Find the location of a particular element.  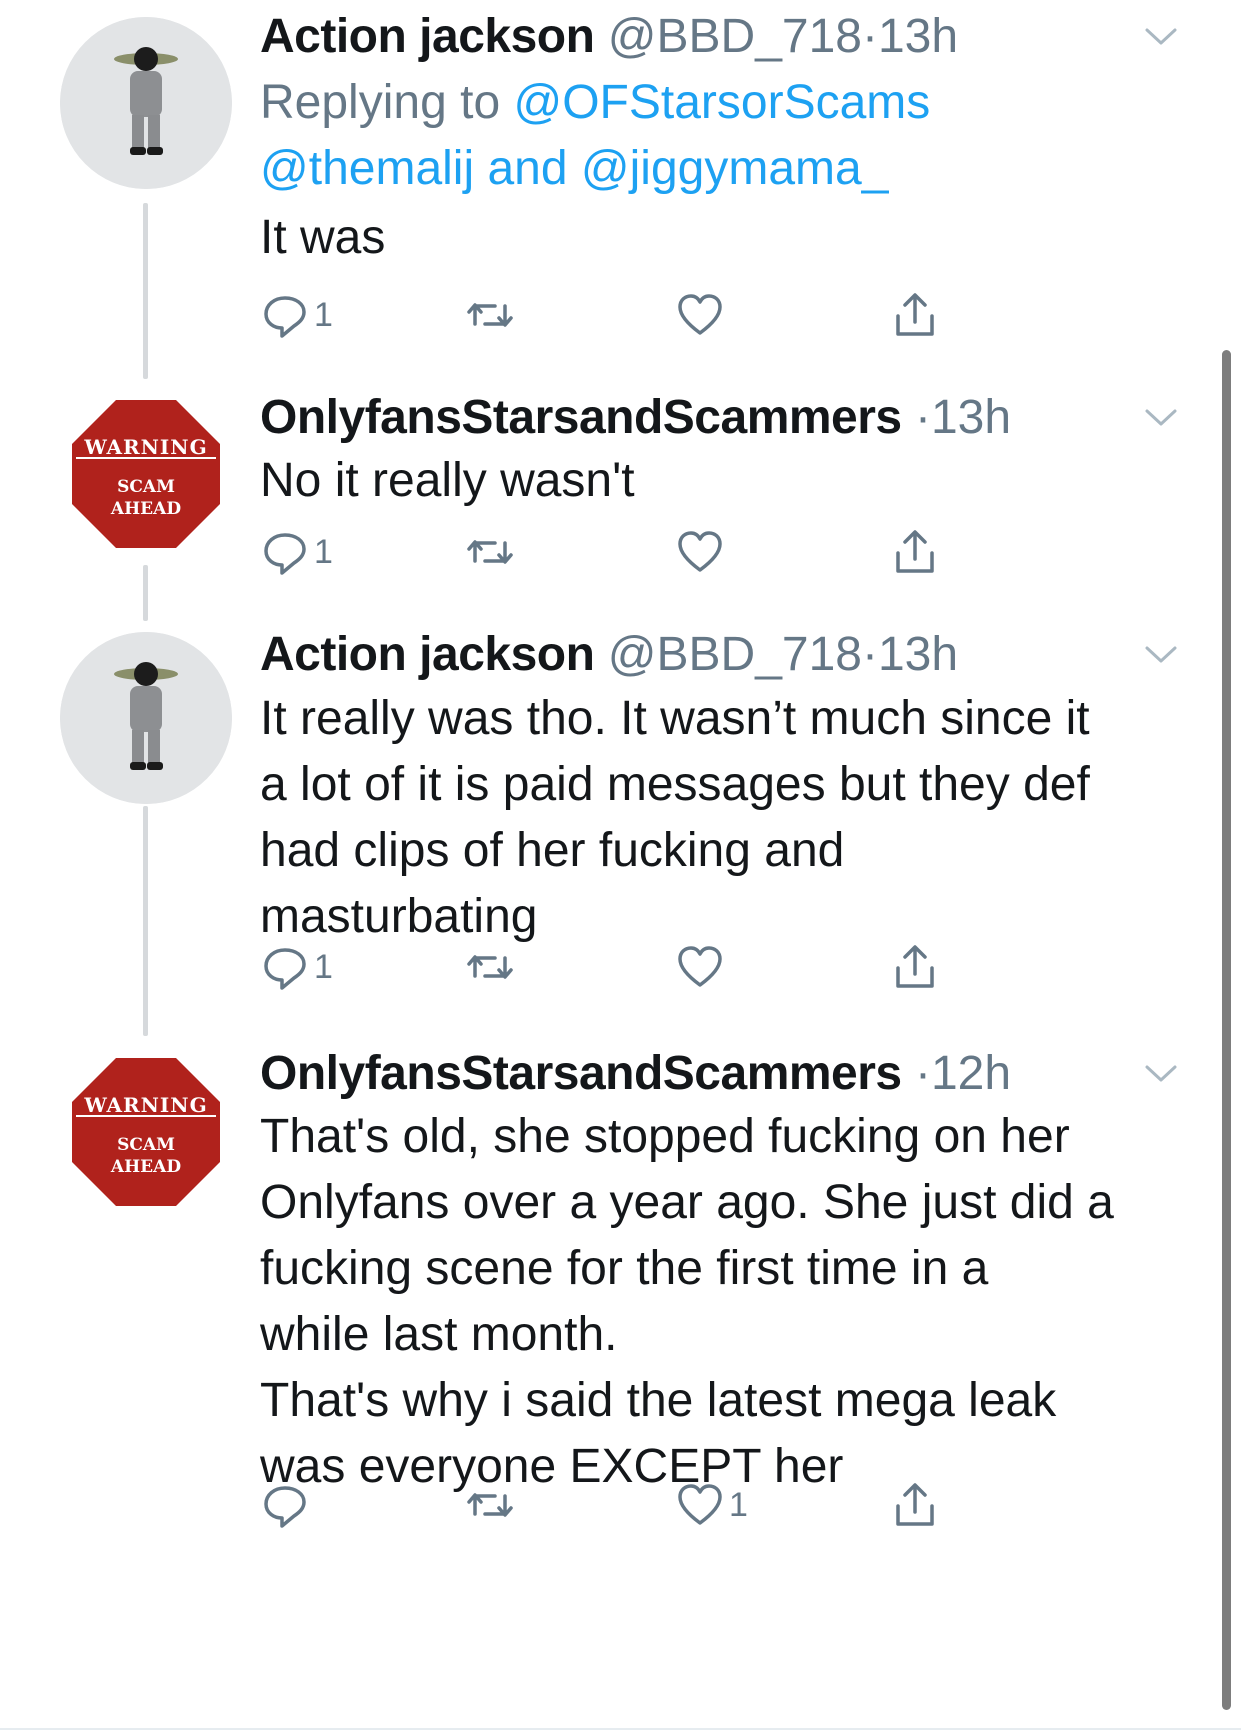

scrollbar is located at coordinates (1226, 1030).